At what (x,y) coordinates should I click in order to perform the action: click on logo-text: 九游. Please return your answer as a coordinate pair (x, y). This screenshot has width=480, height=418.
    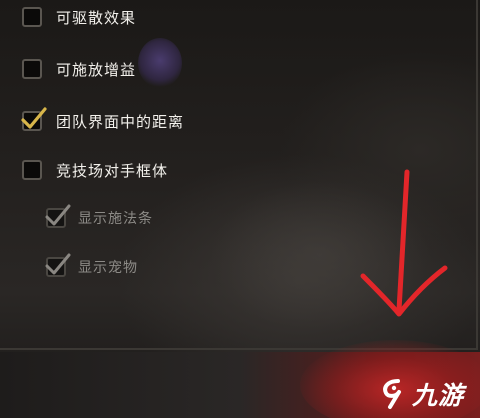
    Looking at the image, I should click on (438, 395).